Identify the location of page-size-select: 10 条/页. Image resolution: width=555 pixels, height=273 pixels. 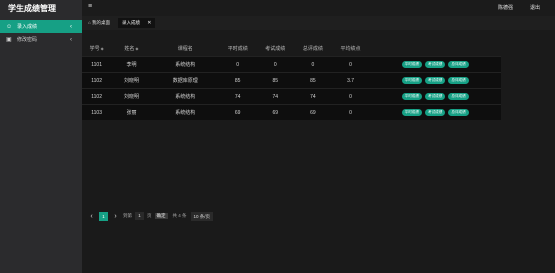
(202, 216).